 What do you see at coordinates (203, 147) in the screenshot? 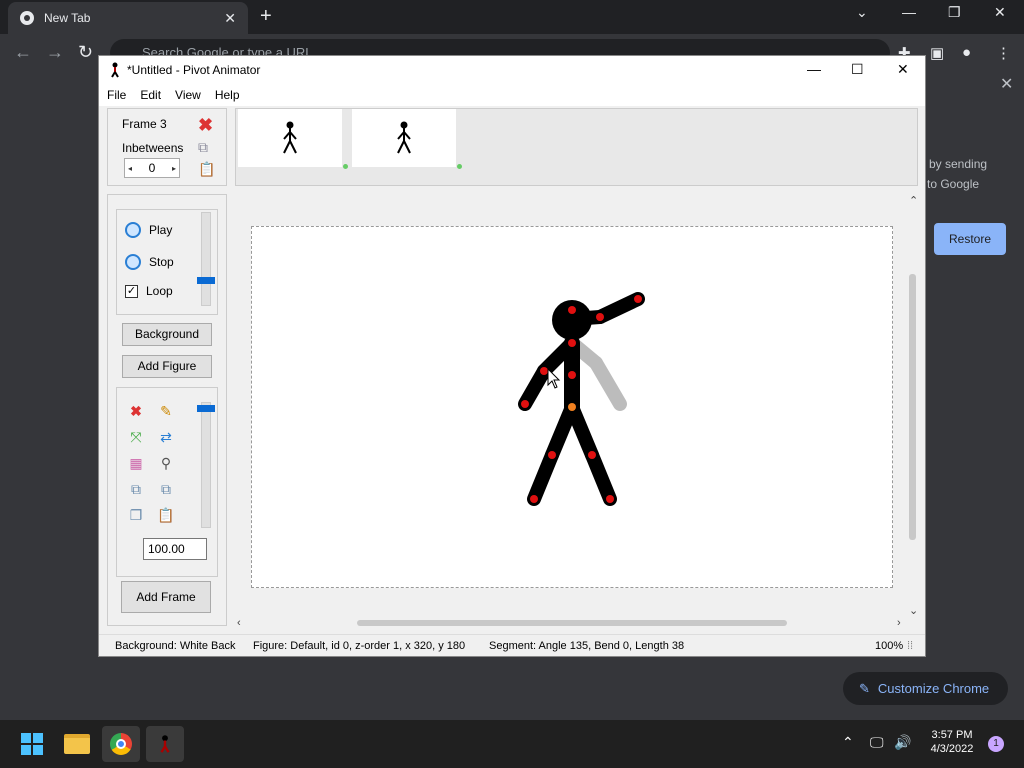
I see `copy-frame-icon: ⧉` at bounding box center [203, 147].